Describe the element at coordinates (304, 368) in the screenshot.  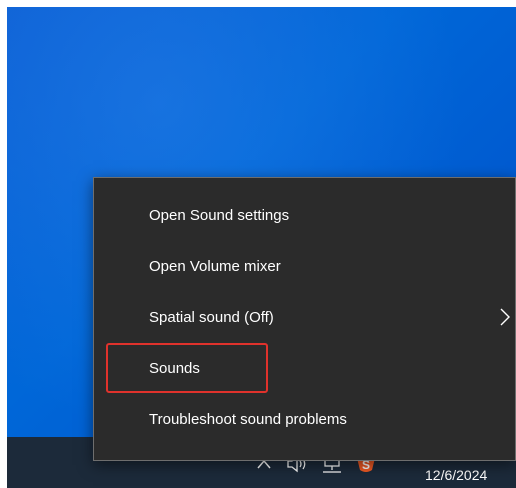
I see `menu-item-sounds: Sounds` at that location.